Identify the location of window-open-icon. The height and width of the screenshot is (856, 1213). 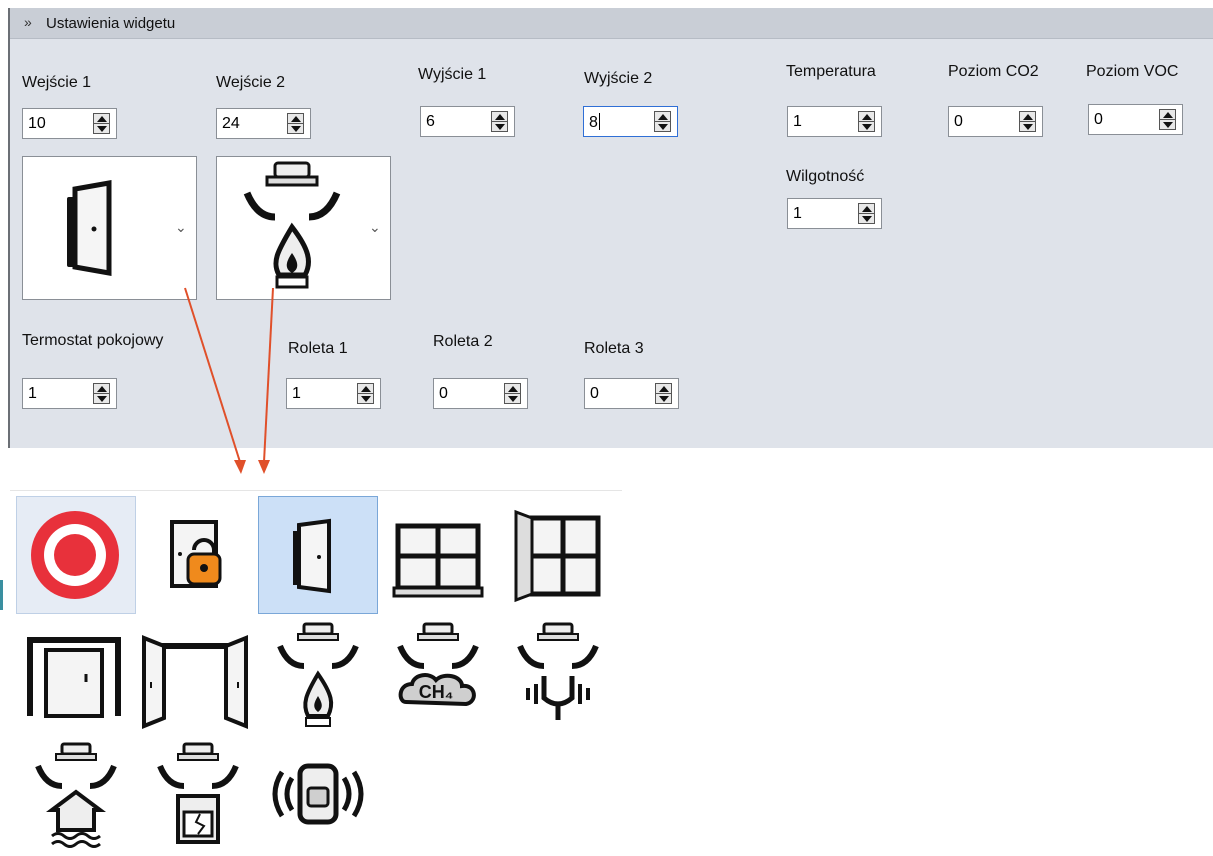
(557, 556).